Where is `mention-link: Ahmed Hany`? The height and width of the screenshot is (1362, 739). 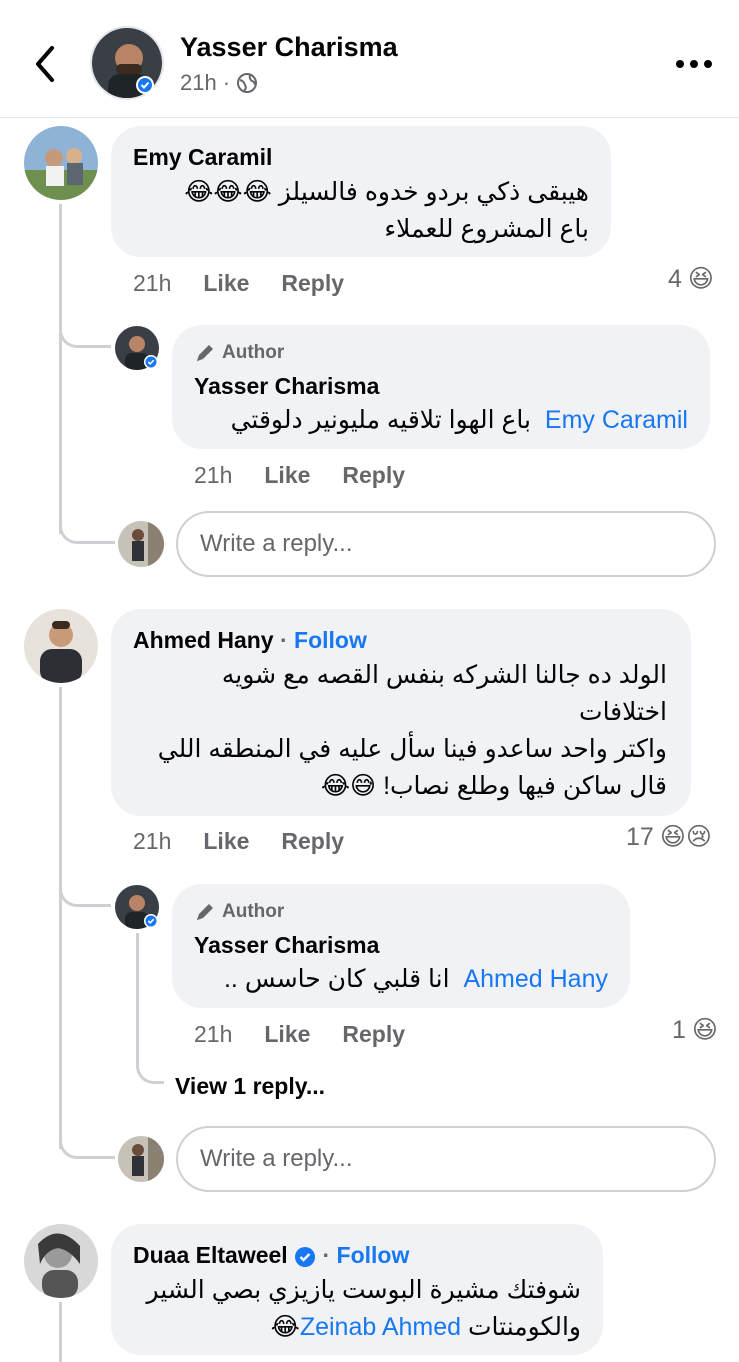 mention-link: Ahmed Hany is located at coordinates (535, 979).